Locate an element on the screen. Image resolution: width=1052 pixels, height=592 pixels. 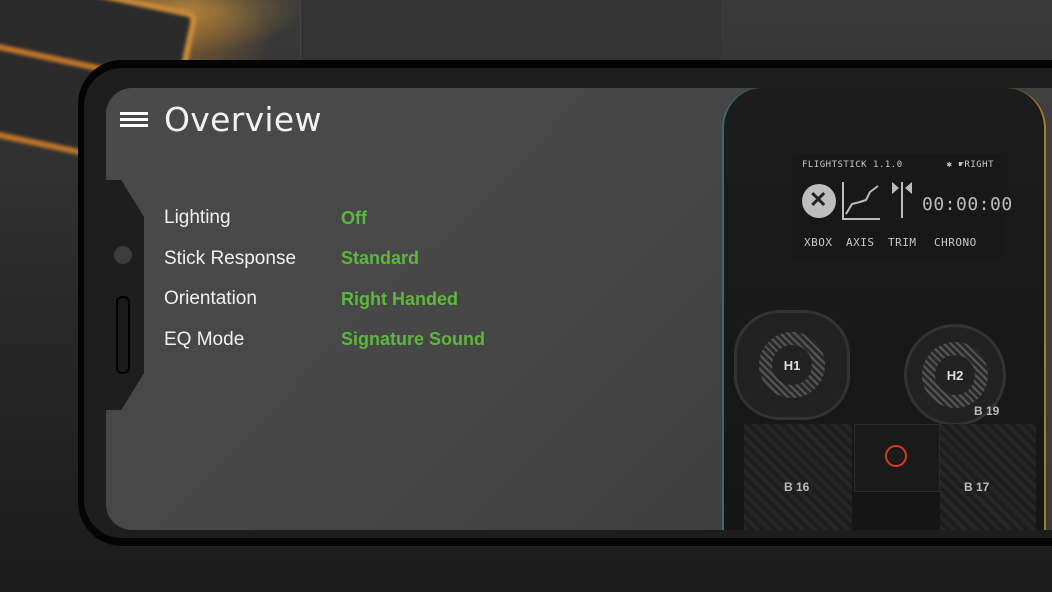
lcd-timer: 00:00:00 is located at coordinates (967, 204).